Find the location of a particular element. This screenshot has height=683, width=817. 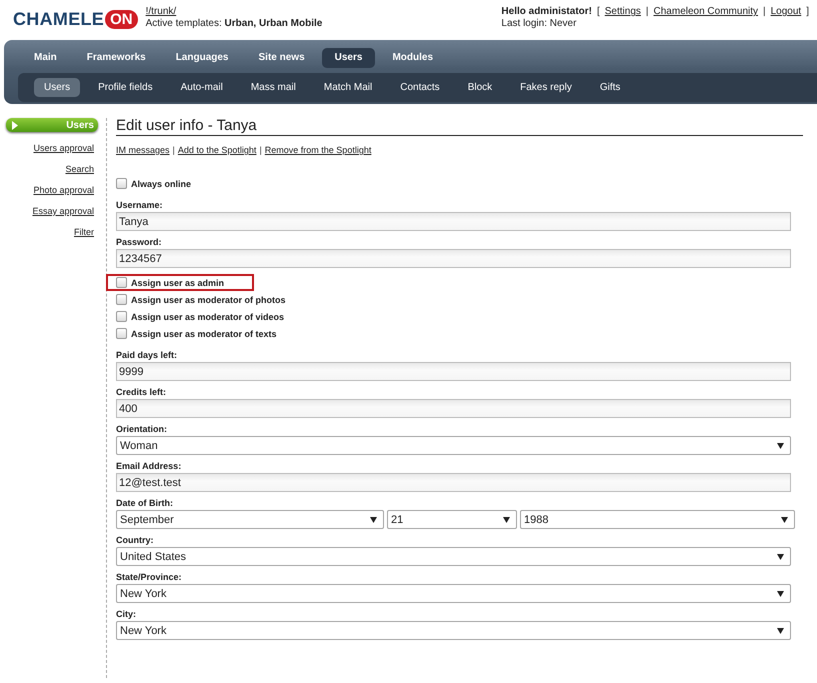

field-label: Orientation: is located at coordinates (142, 429).